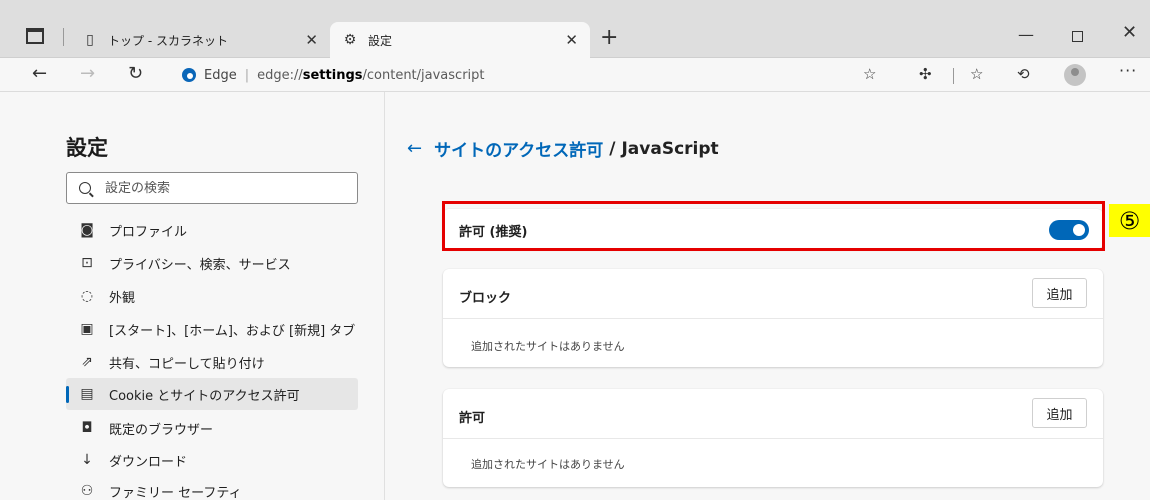  What do you see at coordinates (148, 462) in the screenshot?
I see `sidebar-item-label: ダウンロード` at bounding box center [148, 462].